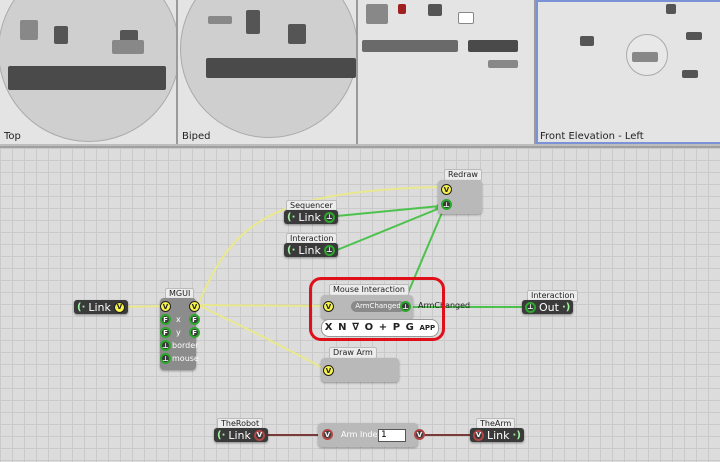  Describe the element at coordinates (194, 319) in the screenshot. I see `mgui-out-x: F` at that location.